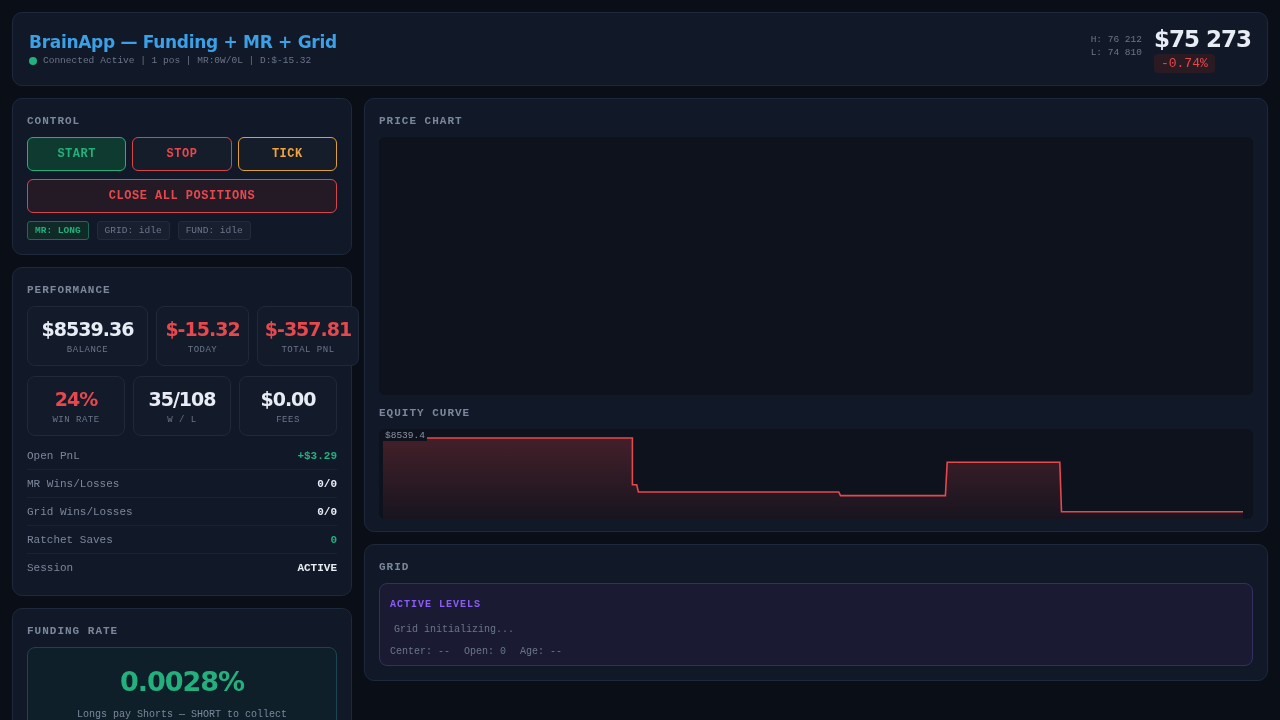 This screenshot has width=1280, height=720. What do you see at coordinates (58, 230) in the screenshot?
I see `status-tag: MR: LONG` at bounding box center [58, 230].